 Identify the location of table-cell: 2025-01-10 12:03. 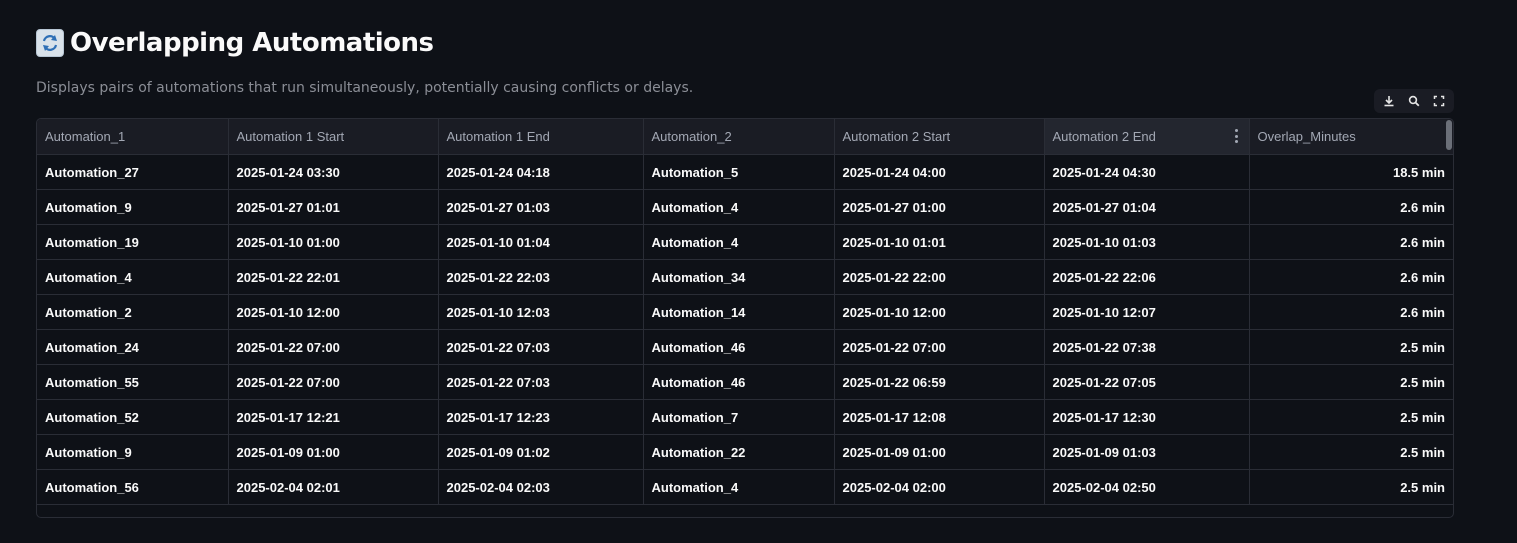
(541, 312).